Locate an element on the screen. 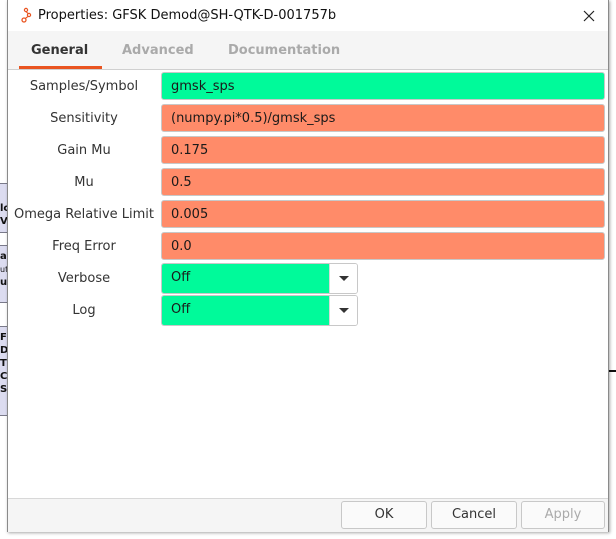 The width and height of the screenshot is (616, 539). param-label: Gain Mu is located at coordinates (84, 150).